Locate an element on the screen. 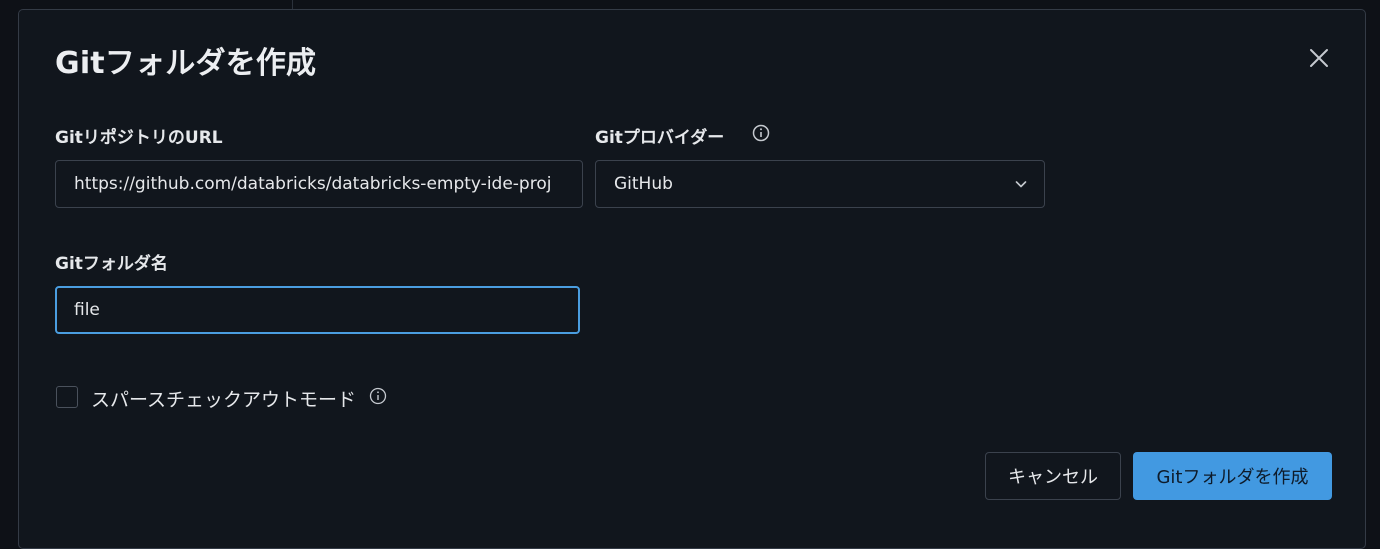  dialog-title: Gitフォルダを作成 is located at coordinates (186, 63).